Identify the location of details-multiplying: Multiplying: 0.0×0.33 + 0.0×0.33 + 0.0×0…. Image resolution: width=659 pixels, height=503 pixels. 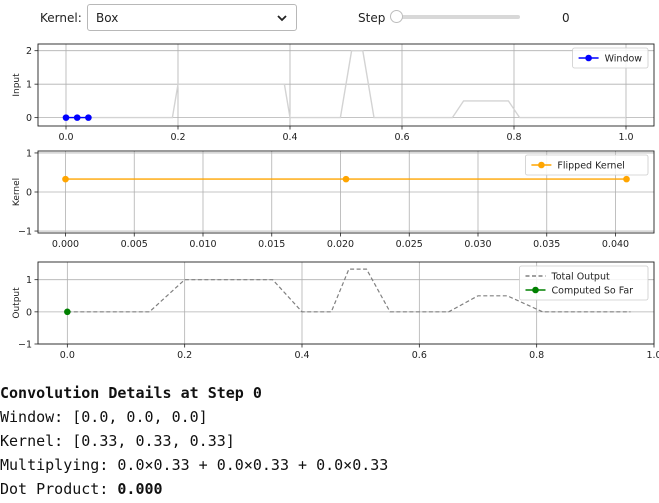
(194, 465).